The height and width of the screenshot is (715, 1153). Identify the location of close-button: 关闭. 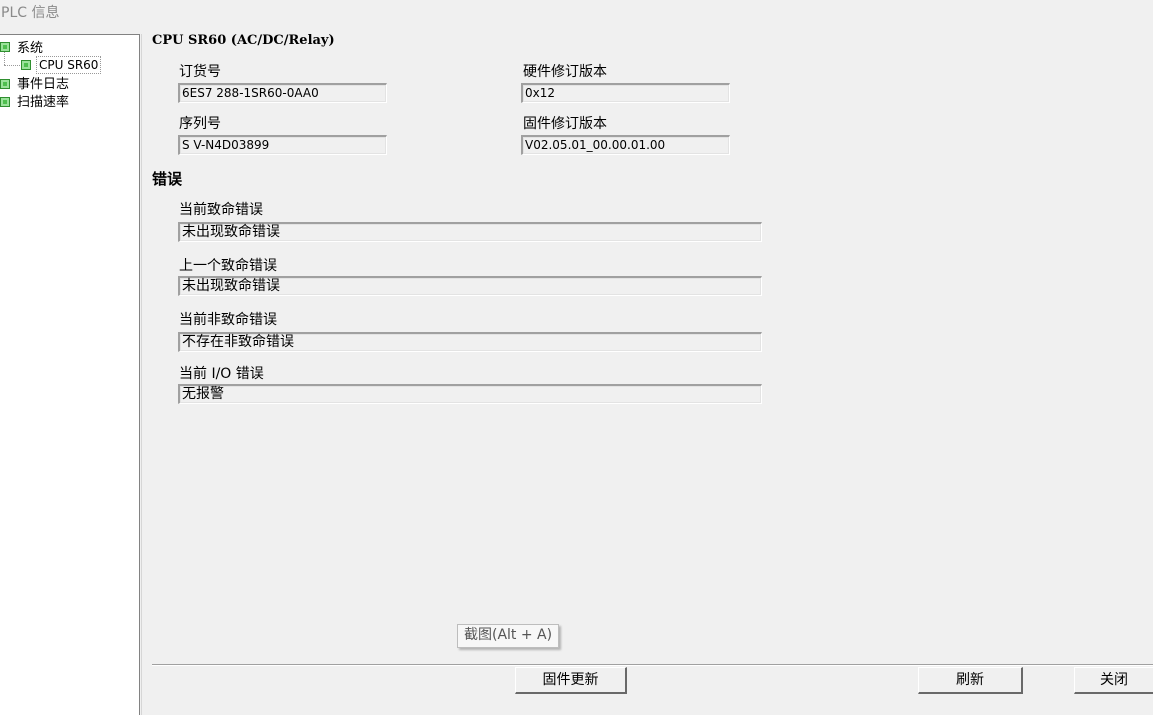
(1113, 680).